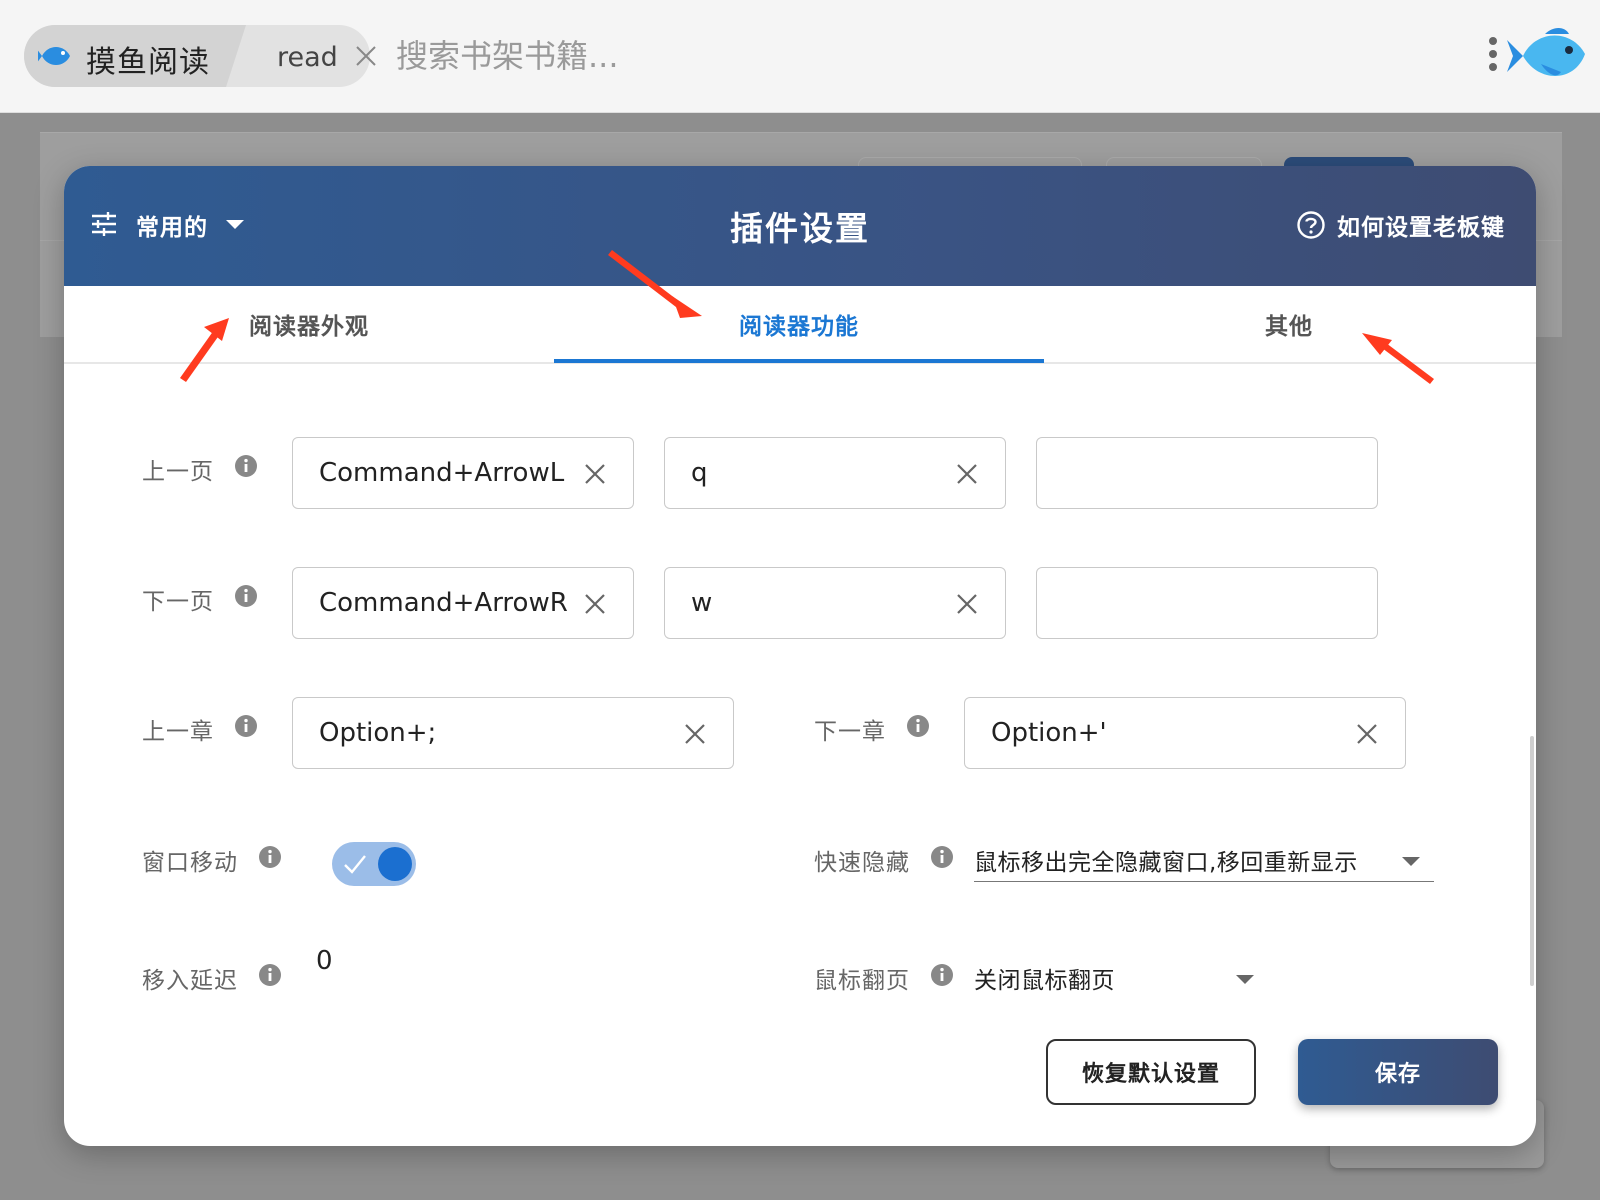  What do you see at coordinates (355, 864) in the screenshot?
I see `check-icon` at bounding box center [355, 864].